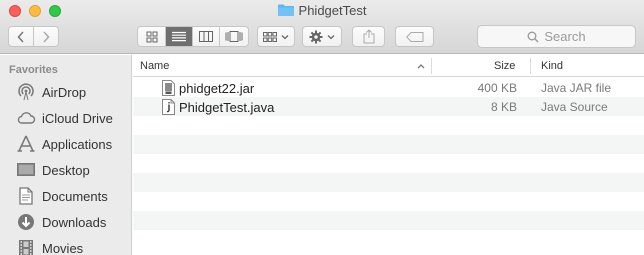  I want to click on tag-button, so click(414, 36).